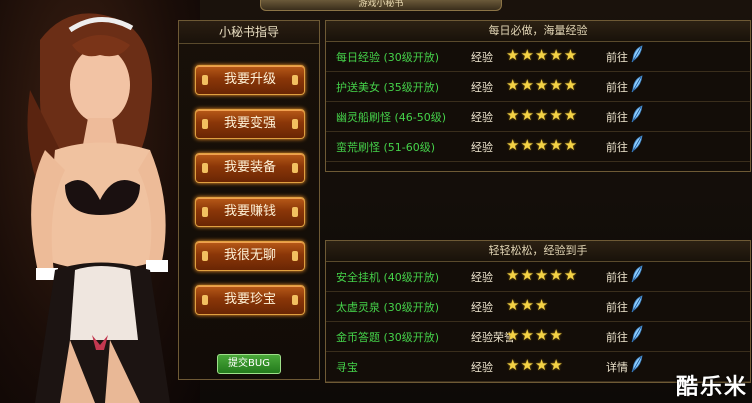 This screenshot has width=752, height=403. What do you see at coordinates (347, 367) in the screenshot?
I see `task-name: 寻宝` at bounding box center [347, 367].